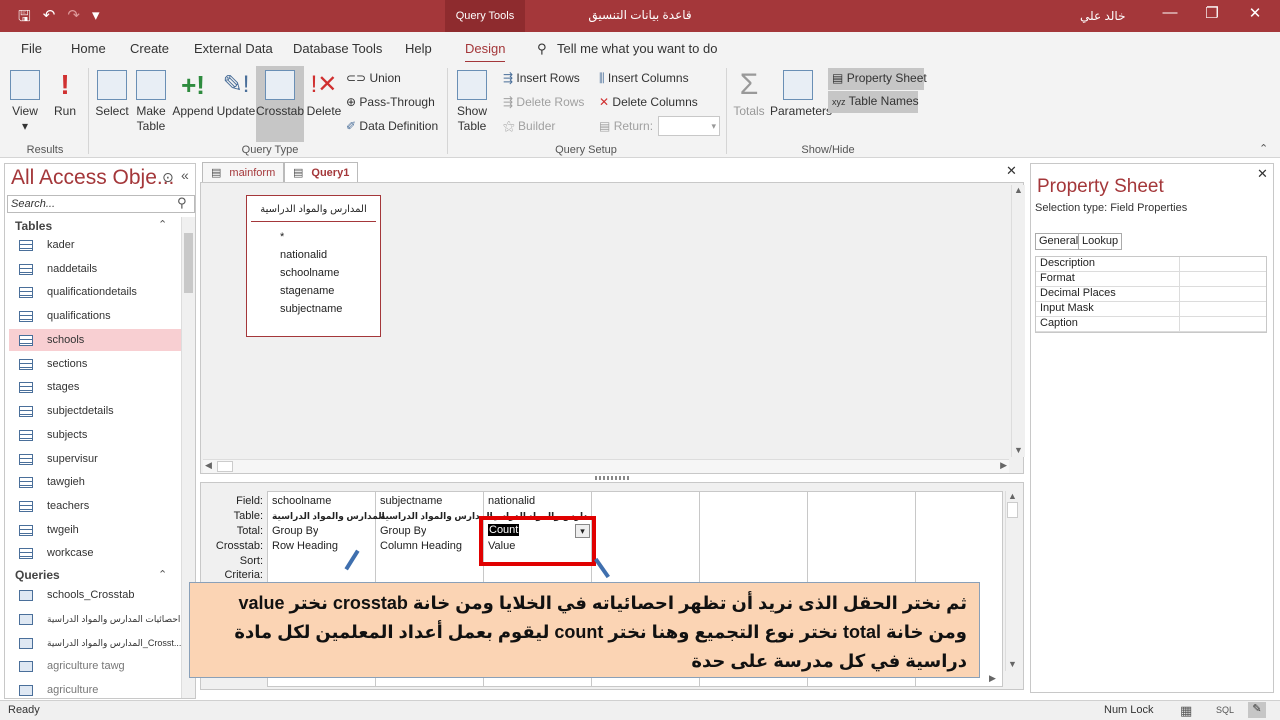  Describe the element at coordinates (49, 18) in the screenshot. I see `undo-icon: ↶` at that location.